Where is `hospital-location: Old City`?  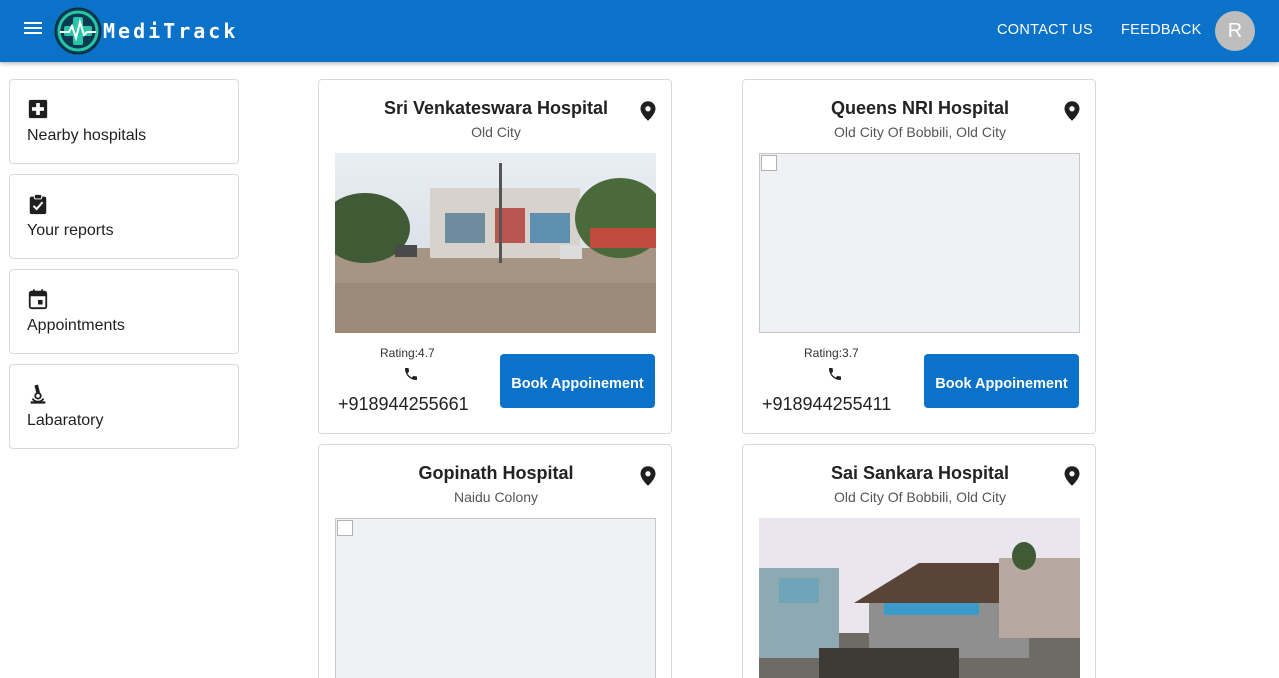
hospital-location: Old City is located at coordinates (496, 132).